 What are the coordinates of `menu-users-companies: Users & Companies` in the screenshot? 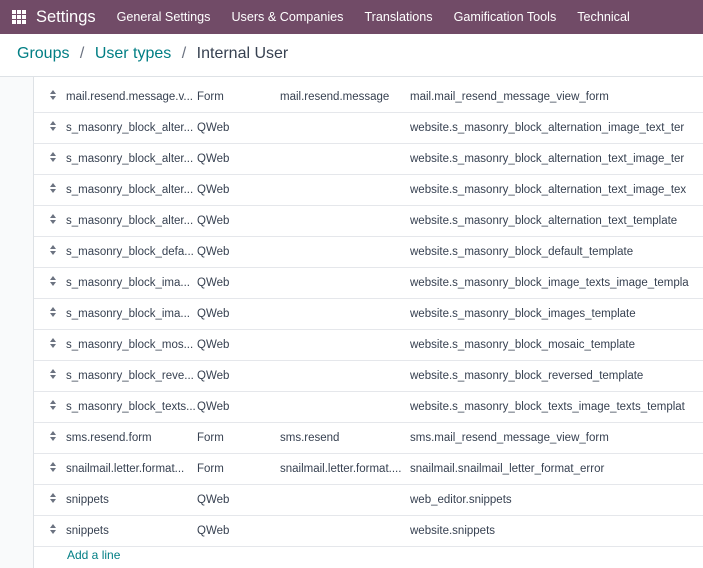 It's located at (287, 17).